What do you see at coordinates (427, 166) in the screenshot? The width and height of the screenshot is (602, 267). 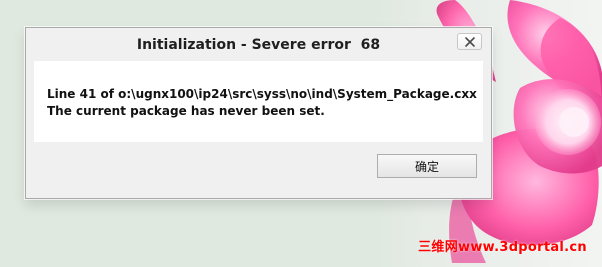 I see `ok-button: 确定` at bounding box center [427, 166].